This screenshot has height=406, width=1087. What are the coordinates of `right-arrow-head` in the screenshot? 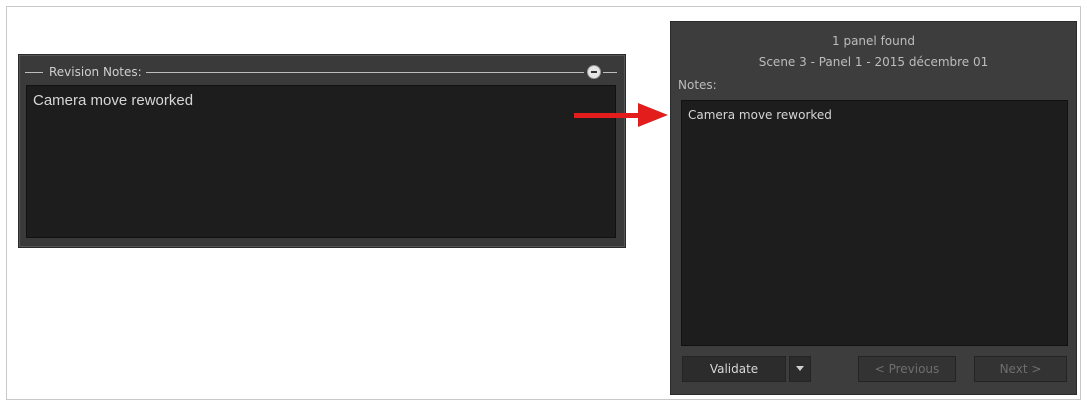 It's located at (653, 115).